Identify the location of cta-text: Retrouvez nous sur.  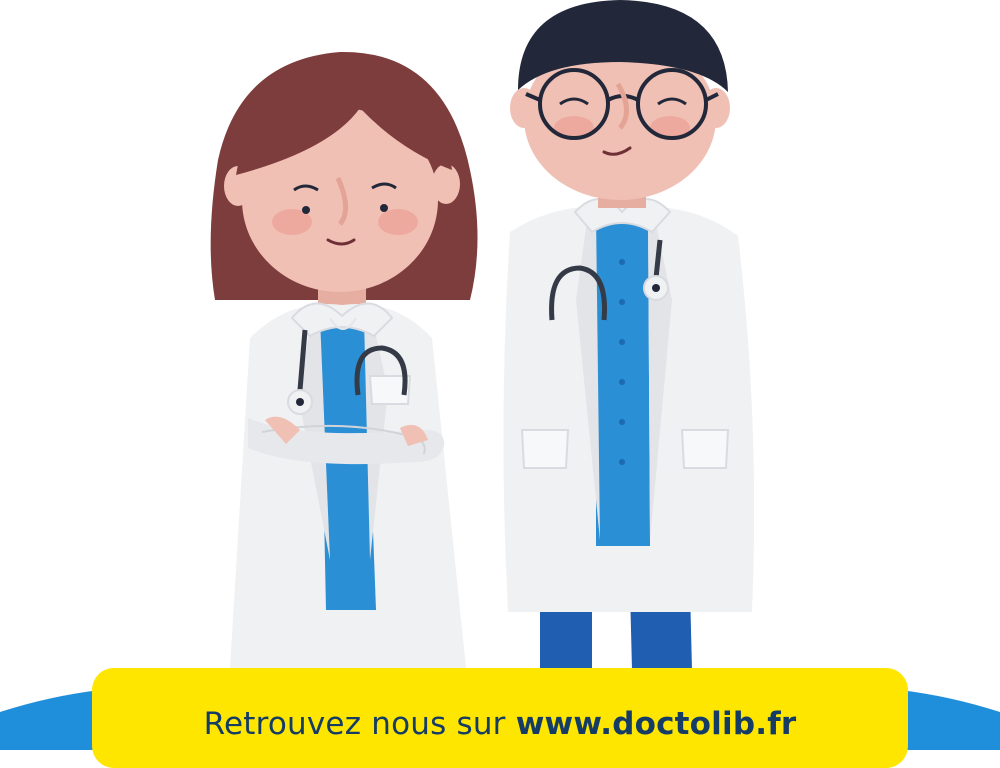
(359, 724).